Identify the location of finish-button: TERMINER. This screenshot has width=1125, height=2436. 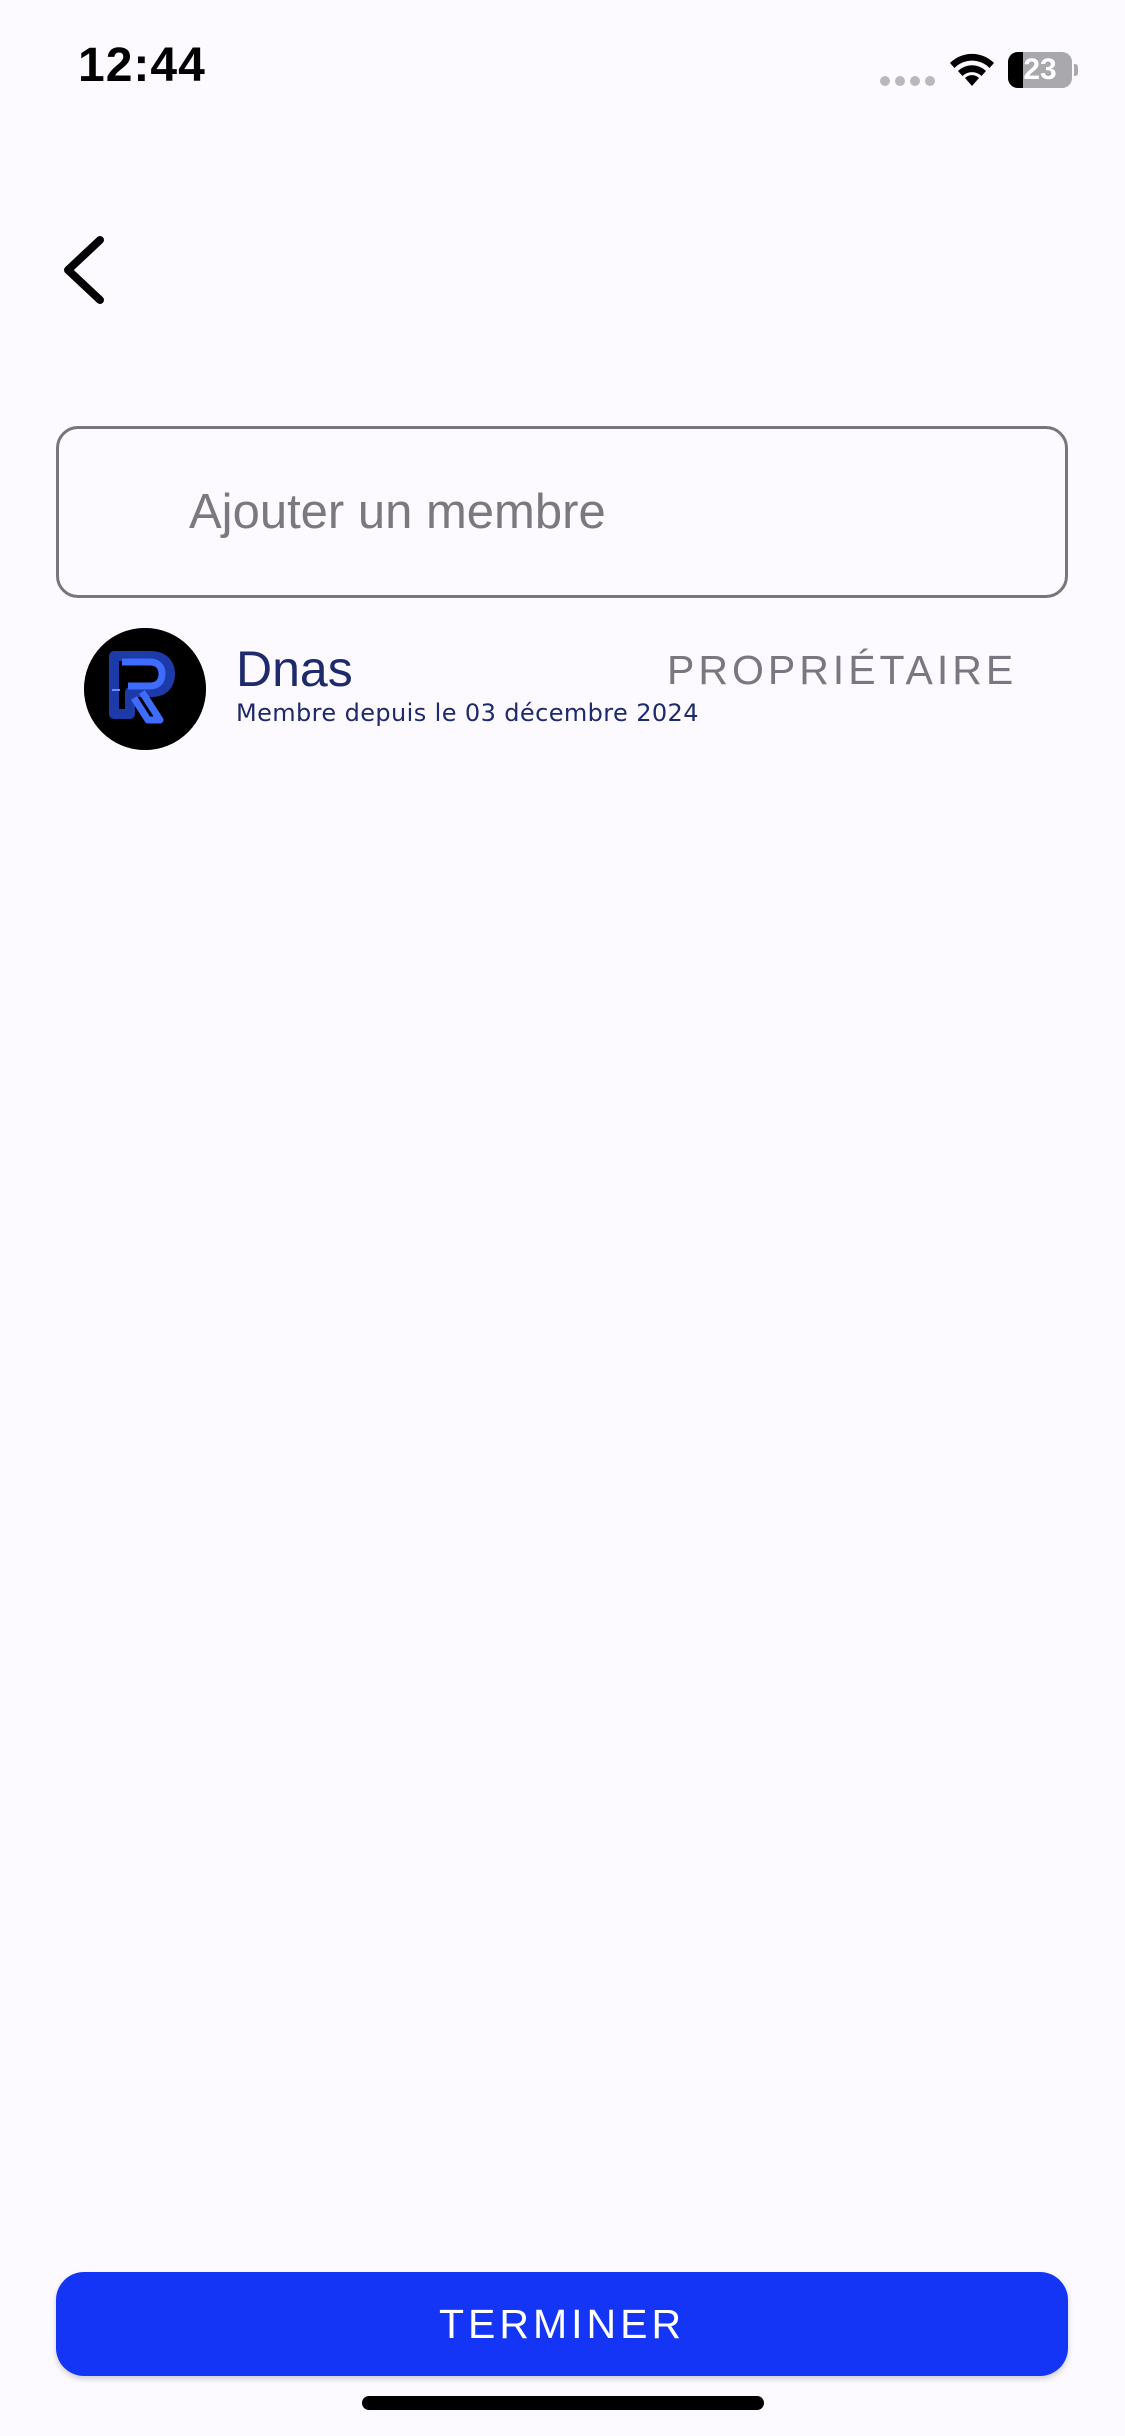
(562, 2324).